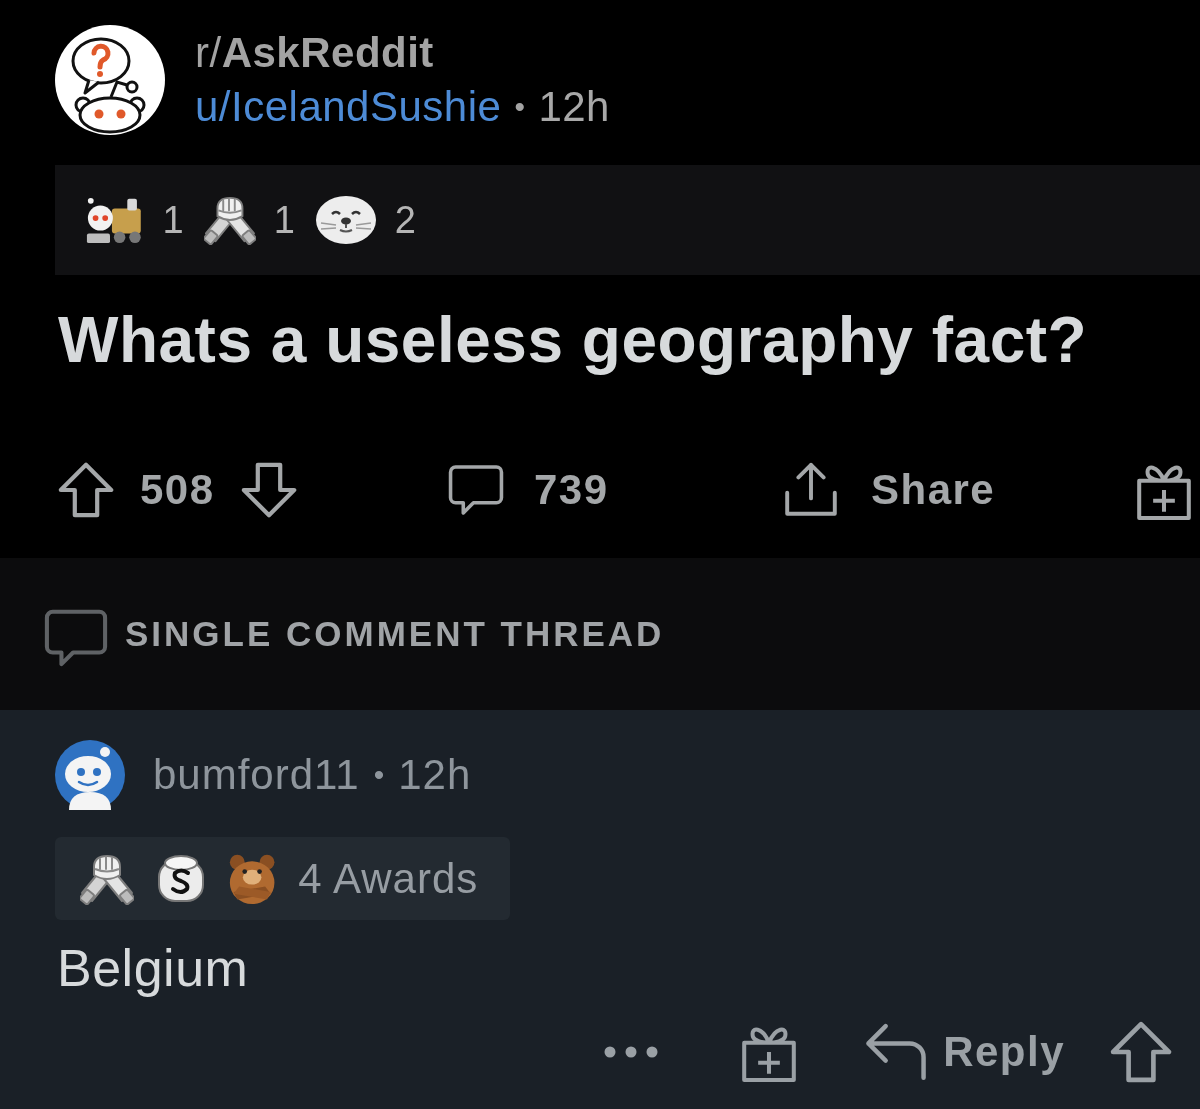  What do you see at coordinates (811, 490) in the screenshot?
I see `share-icon` at bounding box center [811, 490].